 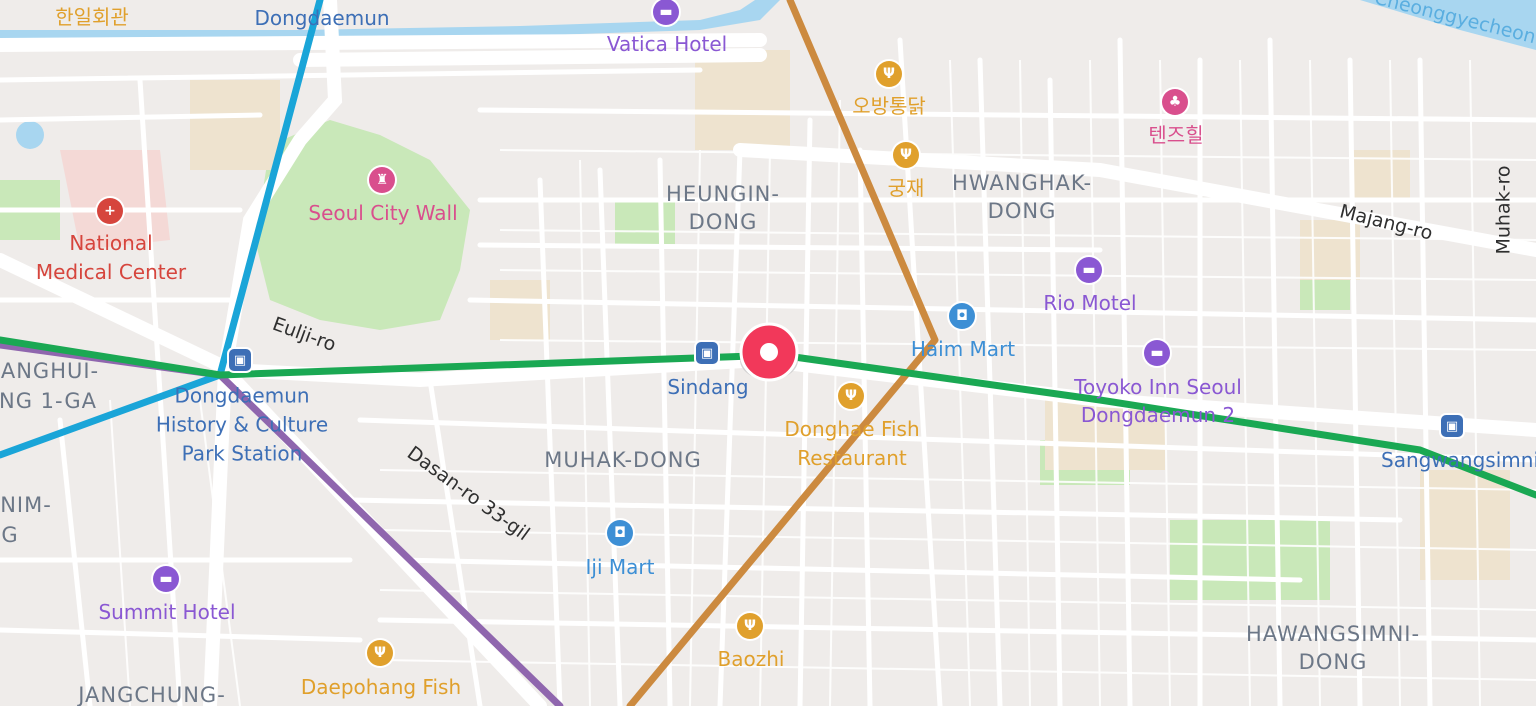 What do you see at coordinates (667, 44) in the screenshot?
I see `poi-label-vatica: Vatica Hotel` at bounding box center [667, 44].